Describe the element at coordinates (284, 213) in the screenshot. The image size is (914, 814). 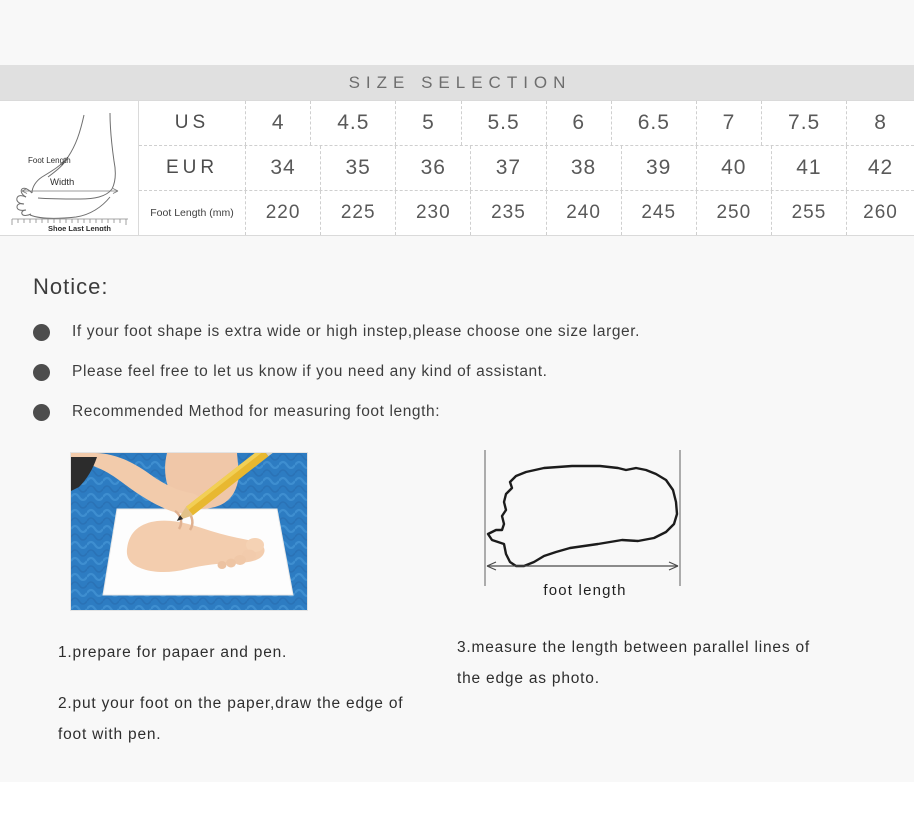
I see `cell-len-220: 220` at that location.